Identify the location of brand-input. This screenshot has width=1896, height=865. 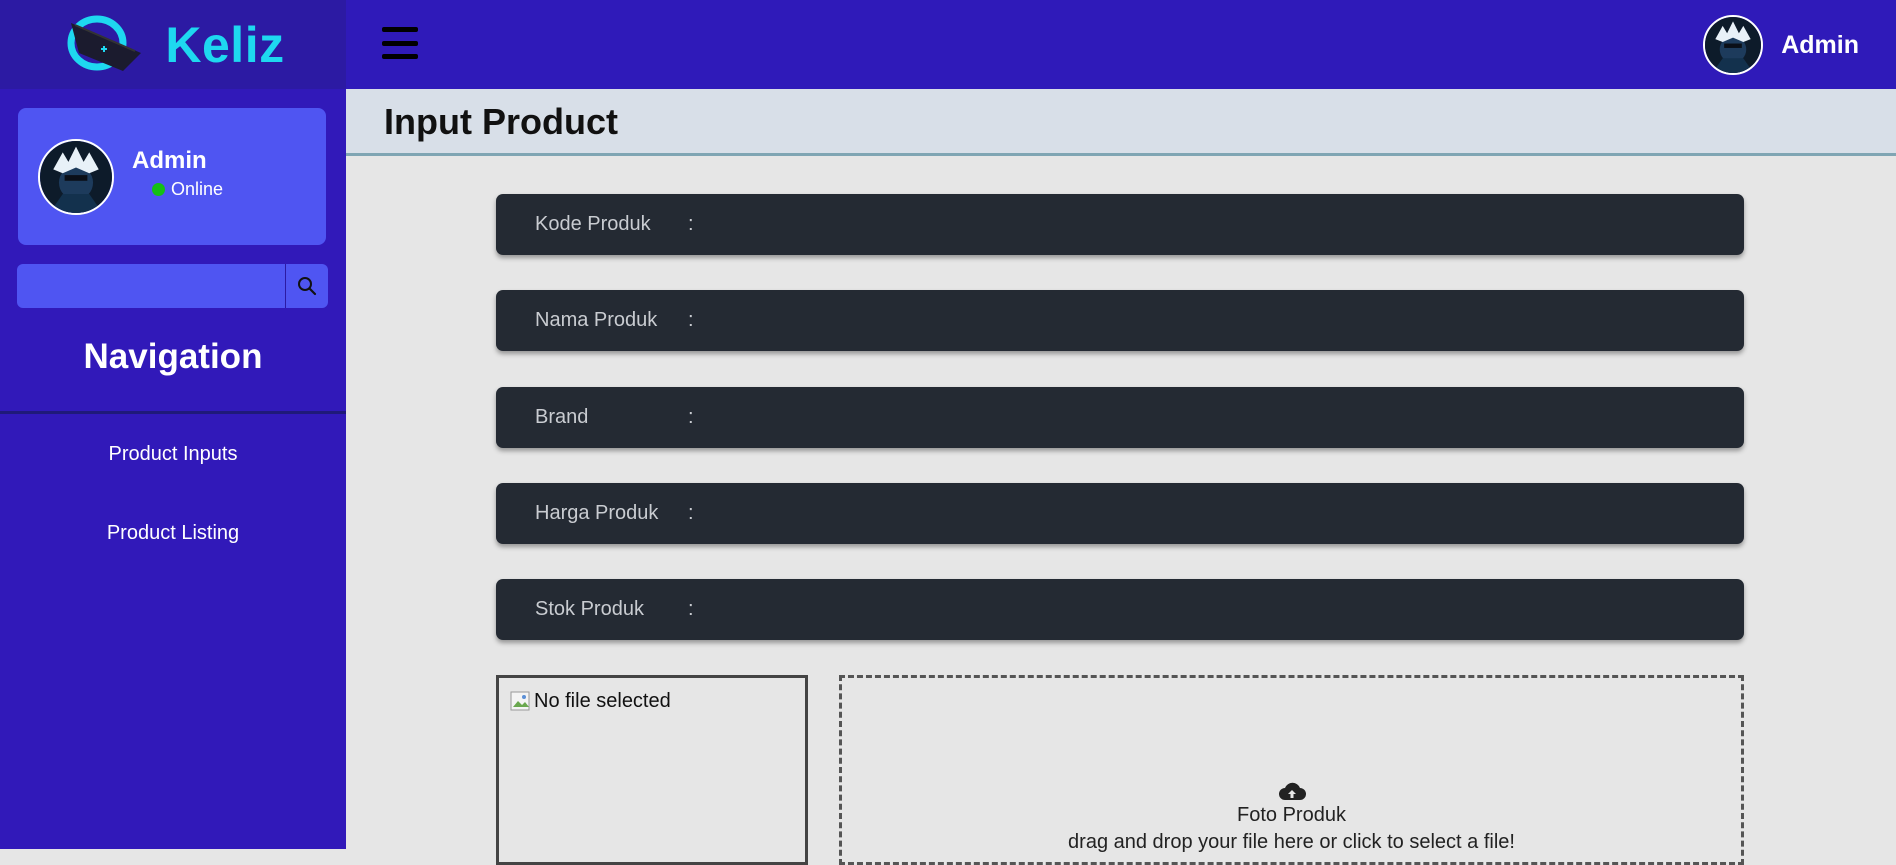
(1217, 417).